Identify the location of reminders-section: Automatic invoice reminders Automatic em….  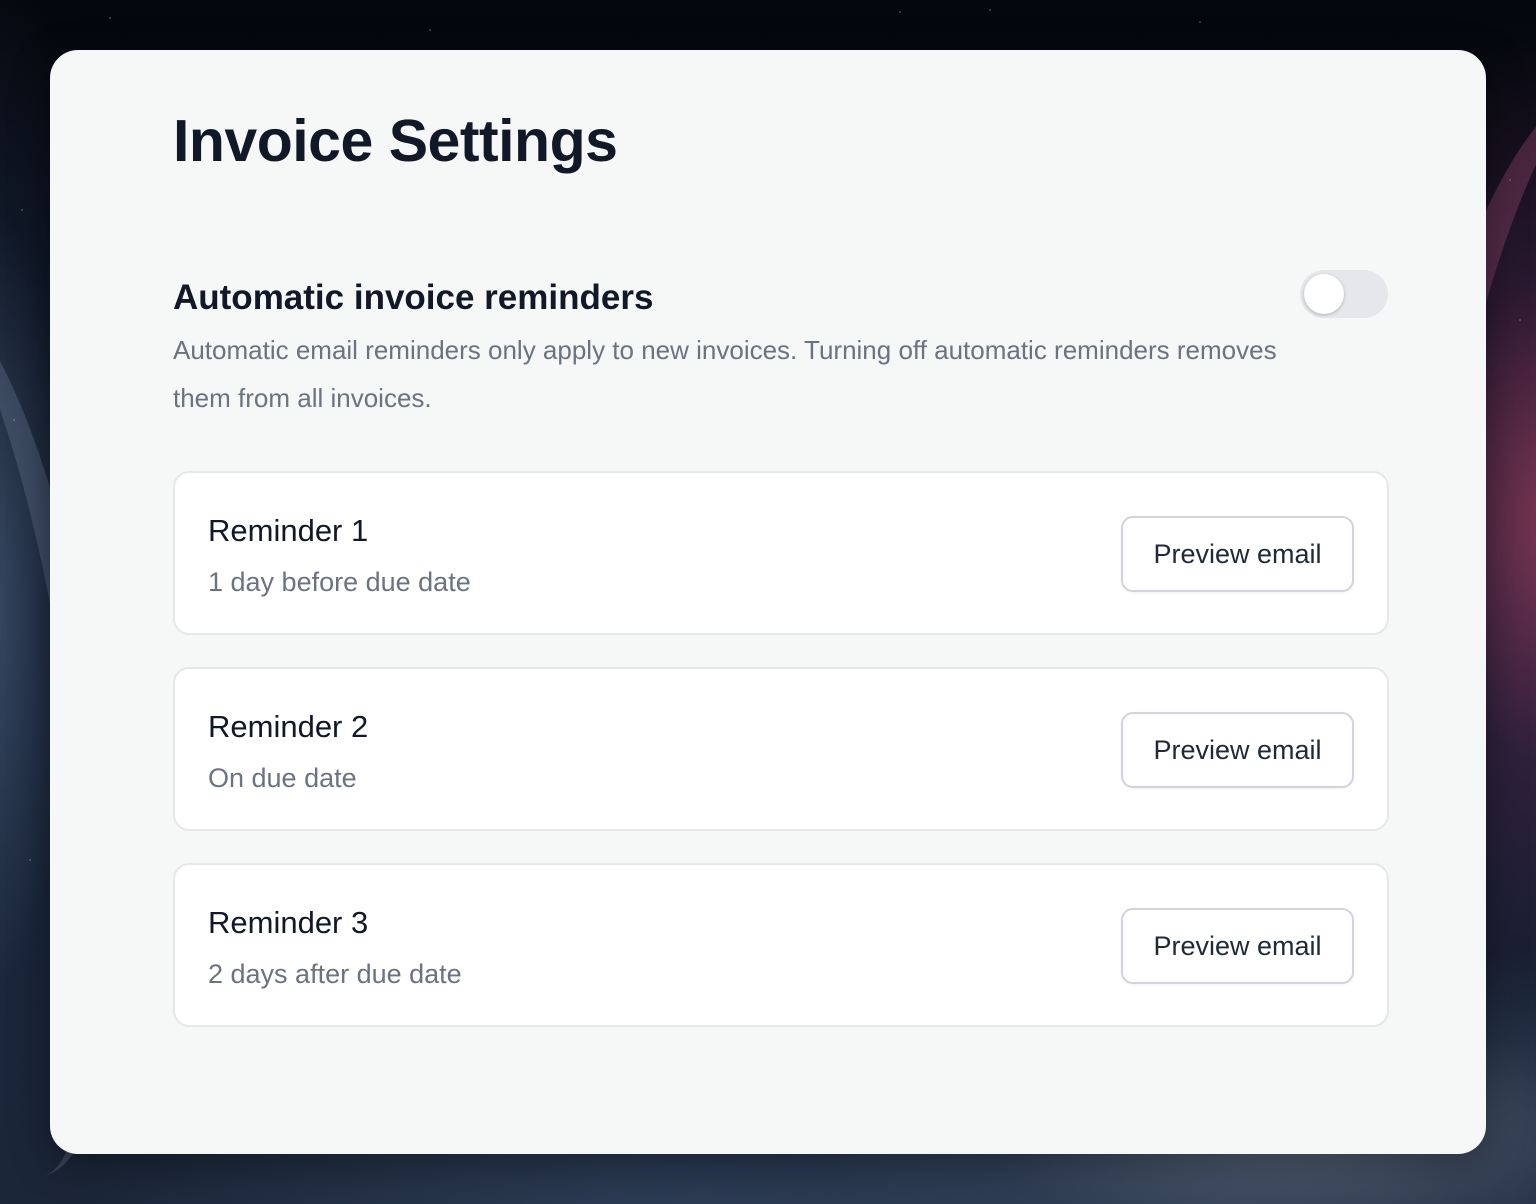
(780, 348).